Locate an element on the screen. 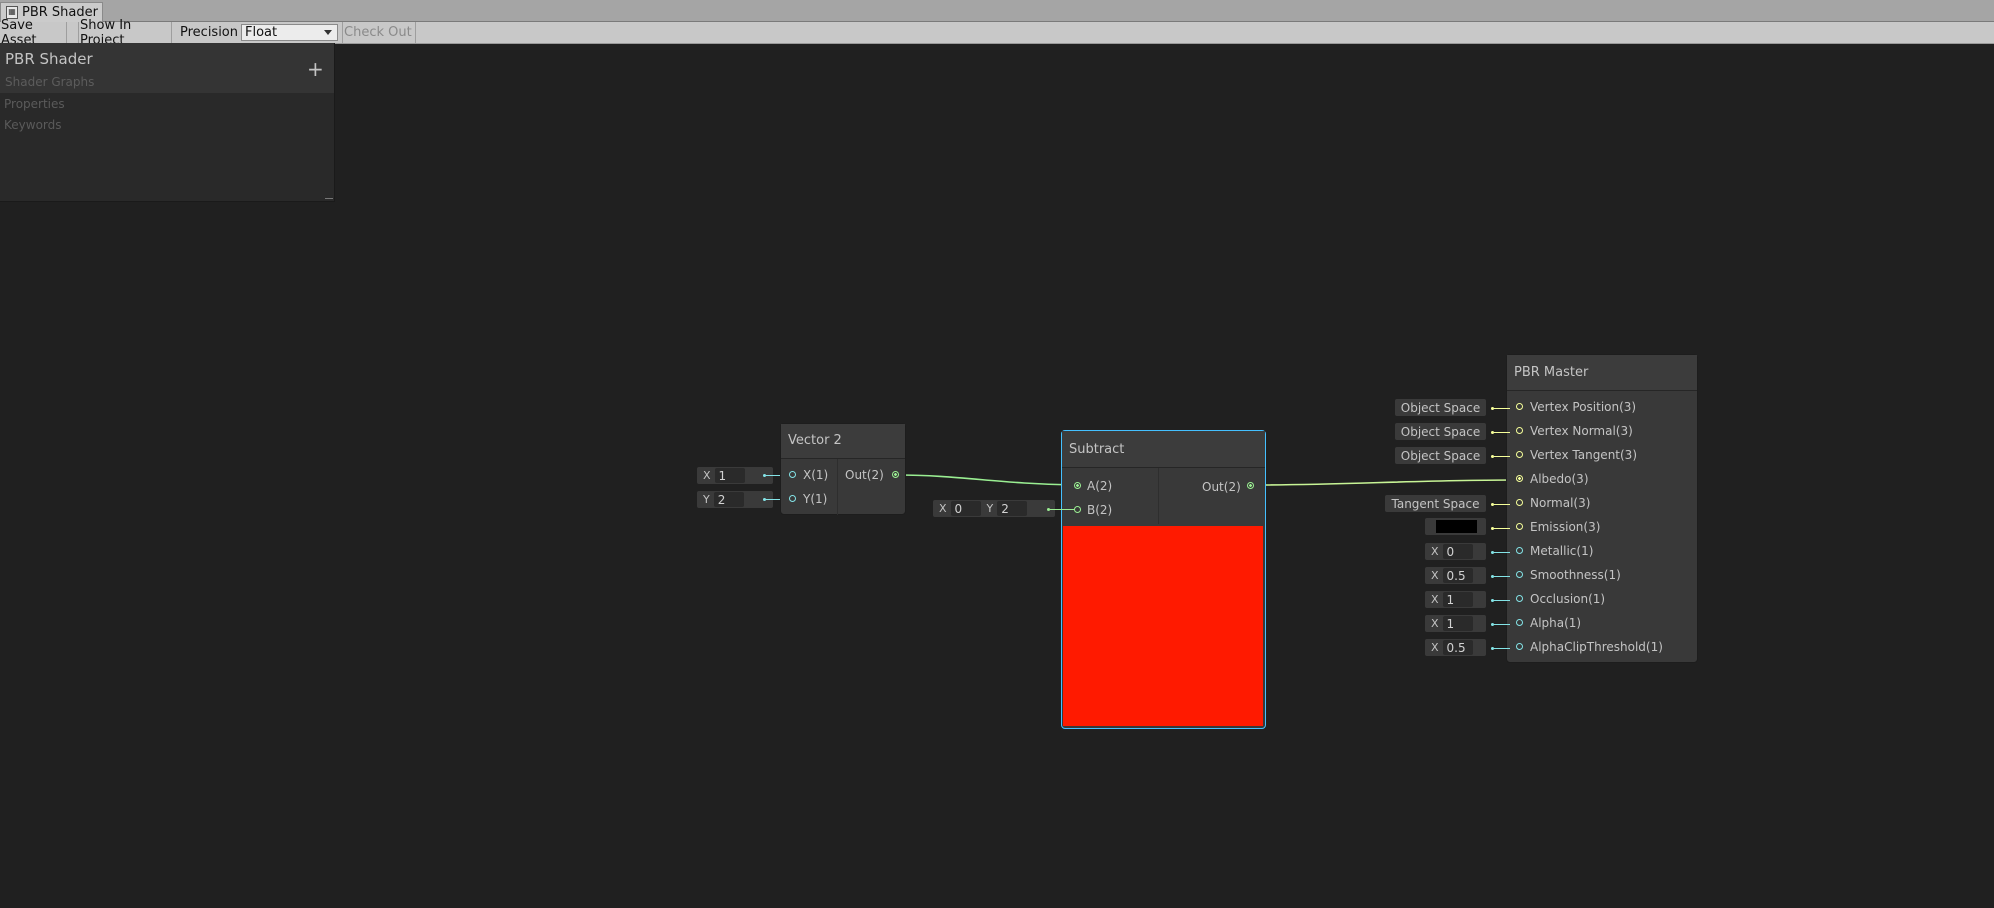  input-port-occlusion is located at coordinates (1519, 598).